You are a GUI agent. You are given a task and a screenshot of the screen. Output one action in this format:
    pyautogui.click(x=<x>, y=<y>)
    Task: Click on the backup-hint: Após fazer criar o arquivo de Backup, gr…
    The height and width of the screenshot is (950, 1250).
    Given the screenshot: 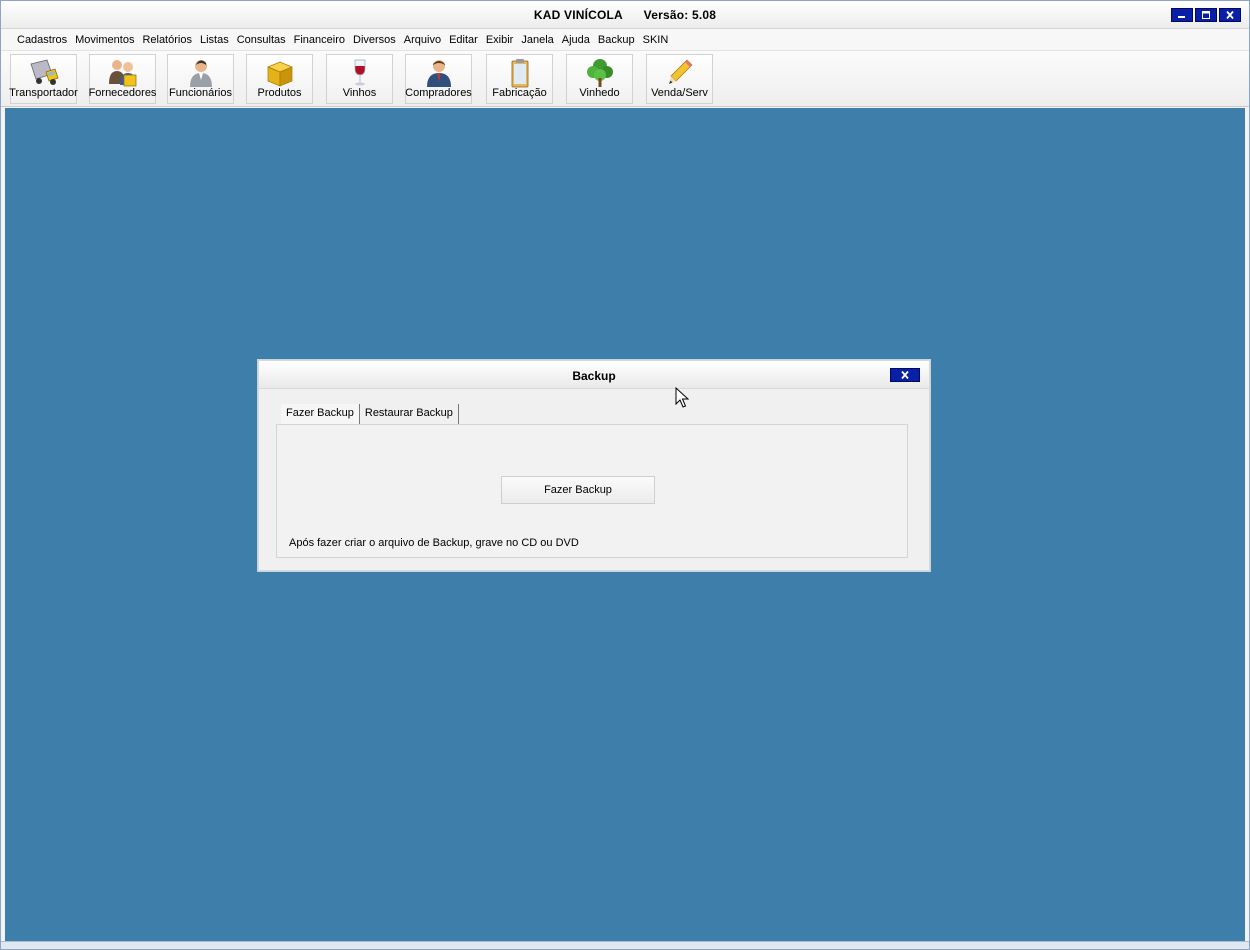 What is the action you would take?
    pyautogui.click(x=434, y=543)
    